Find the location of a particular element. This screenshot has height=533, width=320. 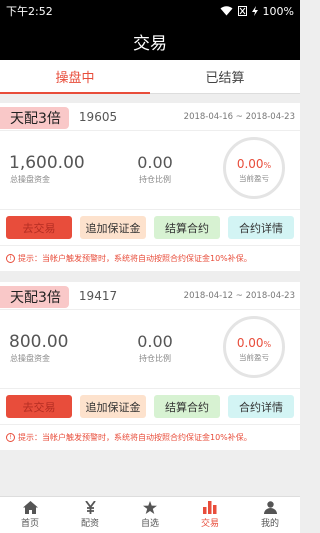

nav-watchlist: 自选 is located at coordinates (150, 515).